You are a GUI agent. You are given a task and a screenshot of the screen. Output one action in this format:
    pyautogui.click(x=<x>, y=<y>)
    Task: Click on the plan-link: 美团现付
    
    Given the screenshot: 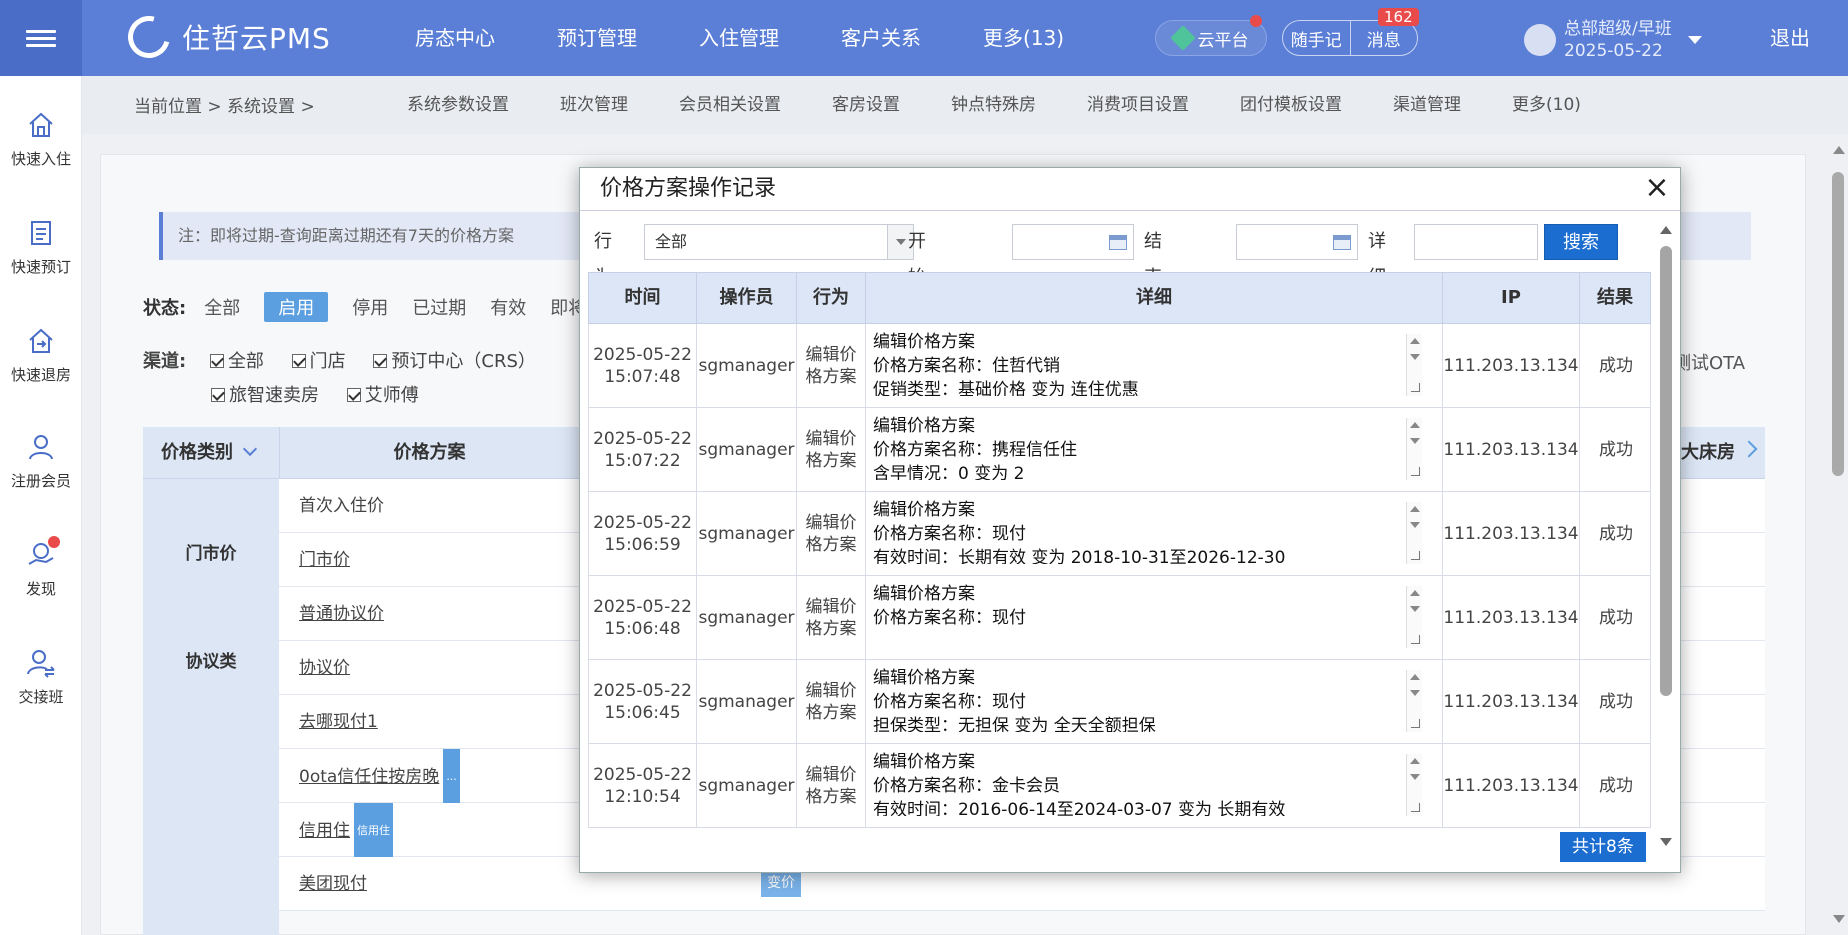 What is the action you would take?
    pyautogui.click(x=333, y=884)
    